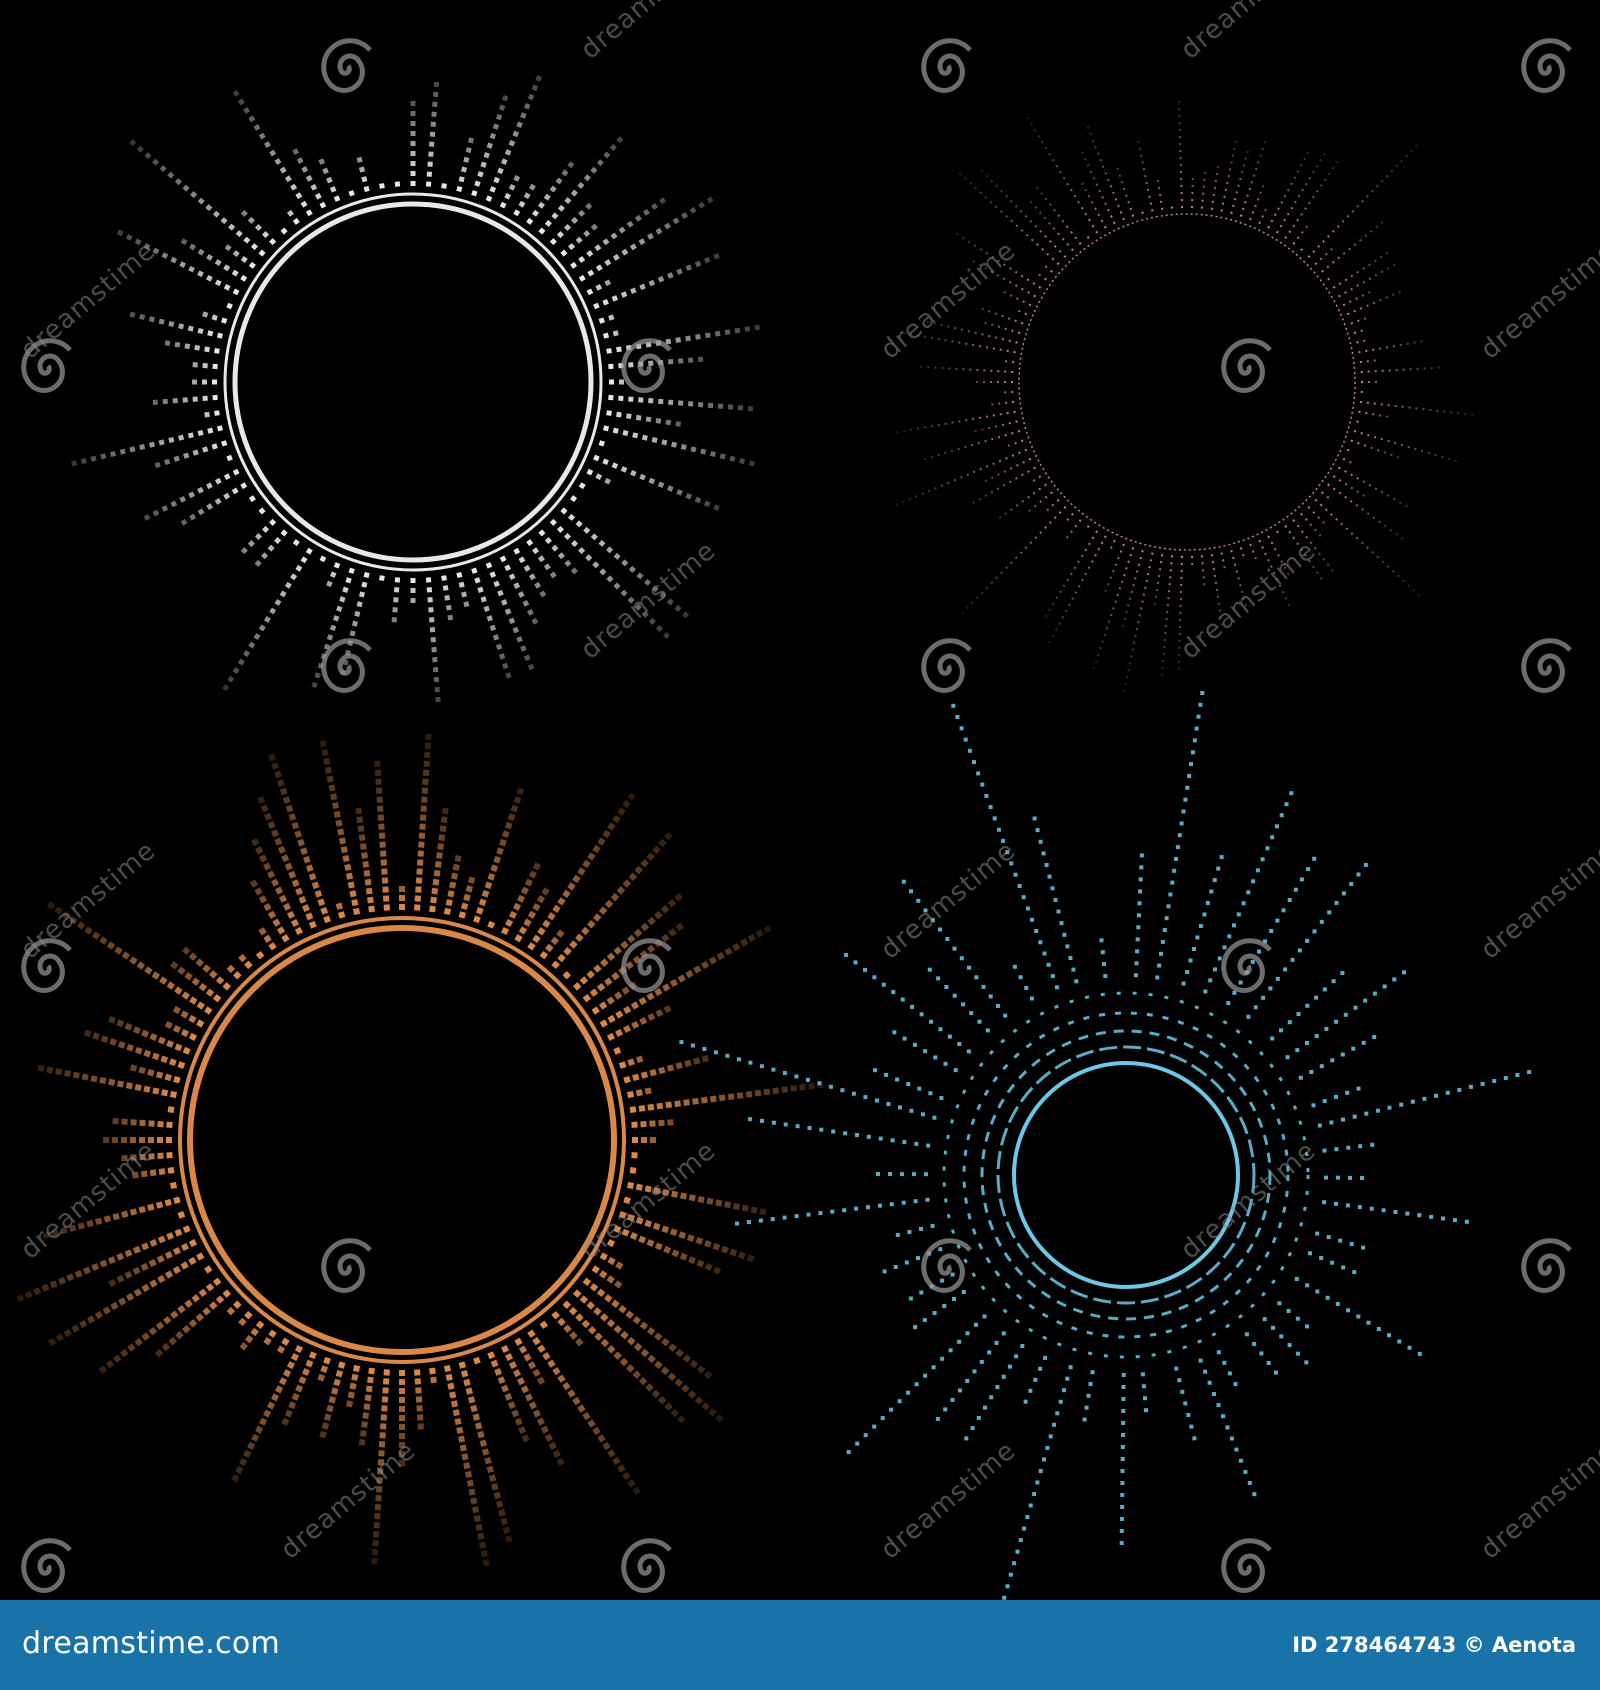 This screenshot has height=1690, width=1600. I want to click on brand-label: dreamstime.com, so click(151, 1643).